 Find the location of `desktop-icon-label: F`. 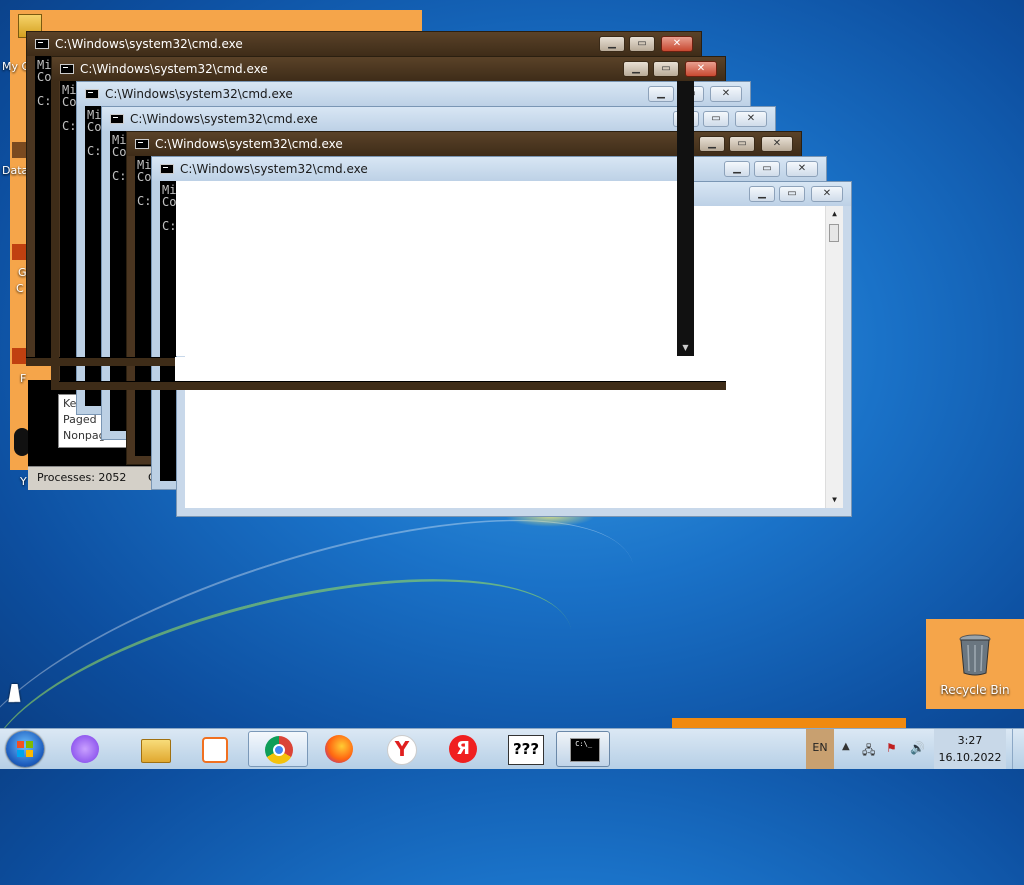

desktop-icon-label: F is located at coordinates (23, 378).